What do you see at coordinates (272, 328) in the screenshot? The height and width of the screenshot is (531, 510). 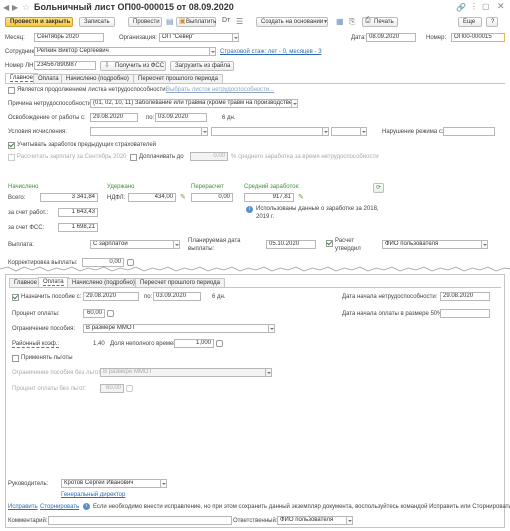 I see `benefit-limit-dropdown` at bounding box center [272, 328].